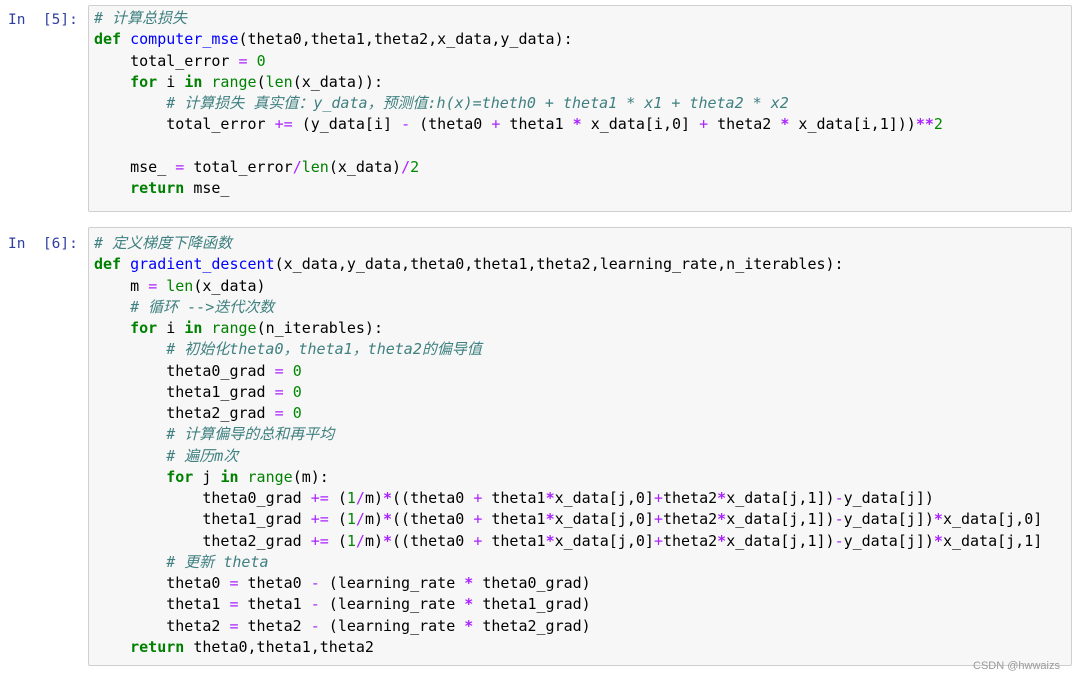 The height and width of the screenshot is (680, 1074). I want to click on code-token: theta1_grad, so click(202, 519).